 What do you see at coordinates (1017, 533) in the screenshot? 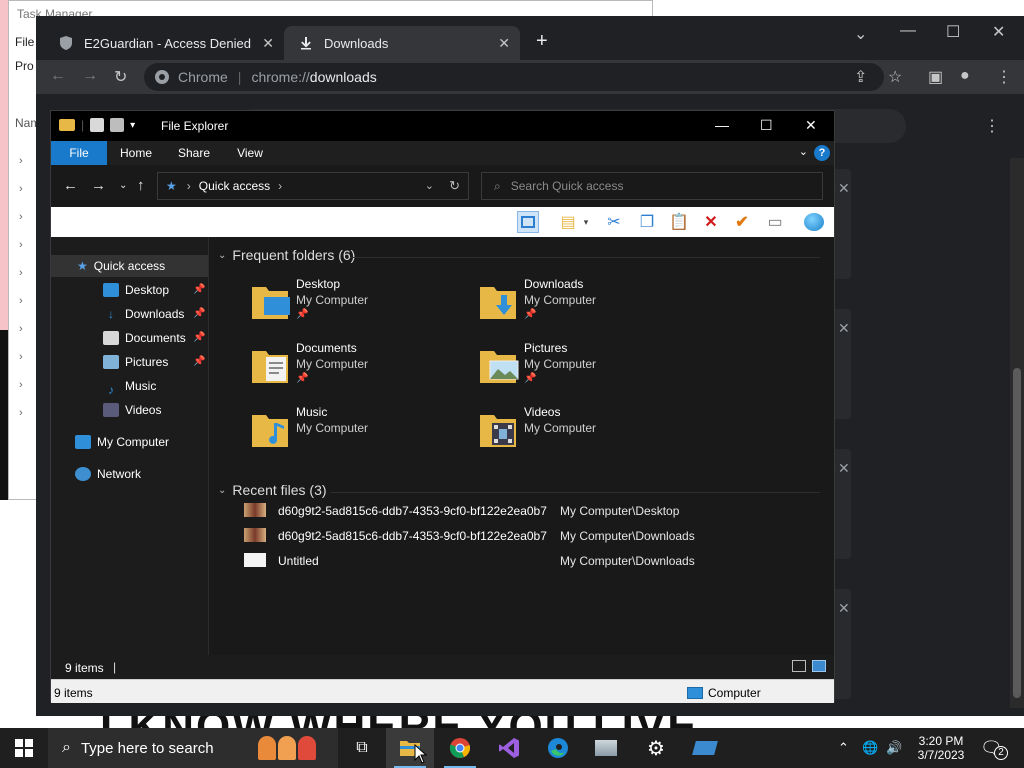
I see `scrollbar-thumb` at bounding box center [1017, 533].